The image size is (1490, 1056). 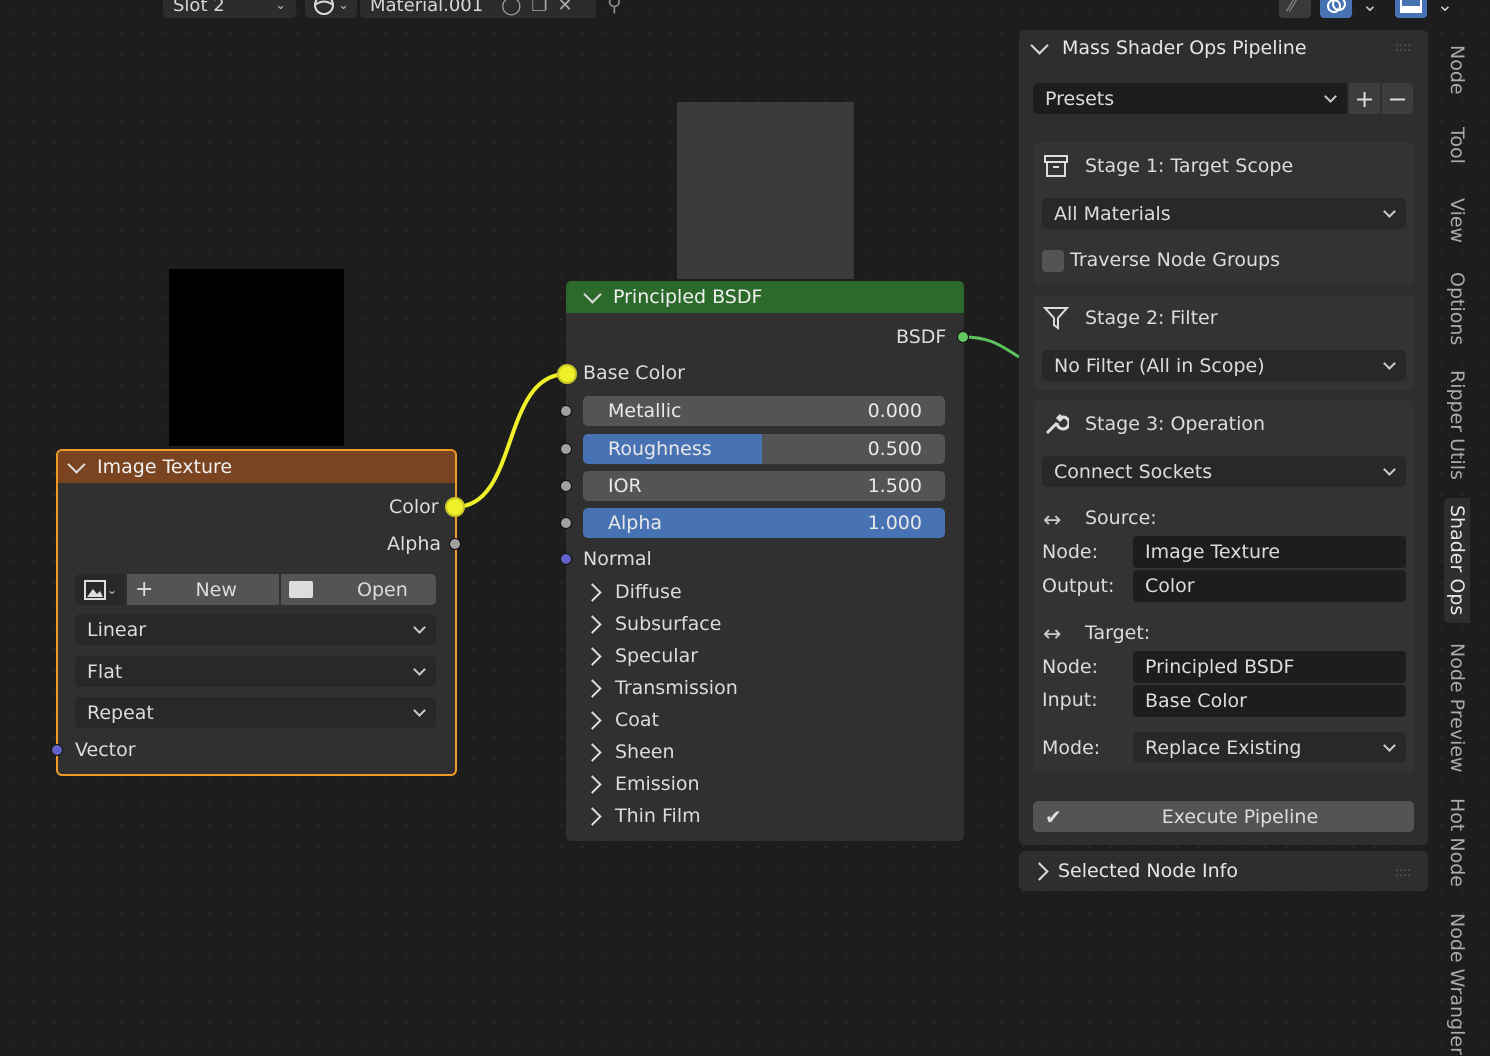 What do you see at coordinates (1175, 260) in the screenshot?
I see `traverse-label: Traverse Node Groups` at bounding box center [1175, 260].